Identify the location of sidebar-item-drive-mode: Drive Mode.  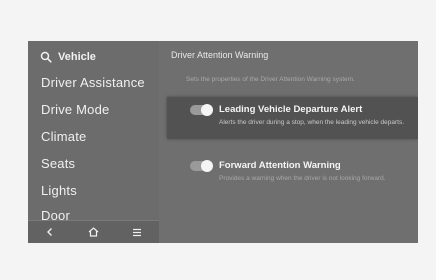
(93, 109).